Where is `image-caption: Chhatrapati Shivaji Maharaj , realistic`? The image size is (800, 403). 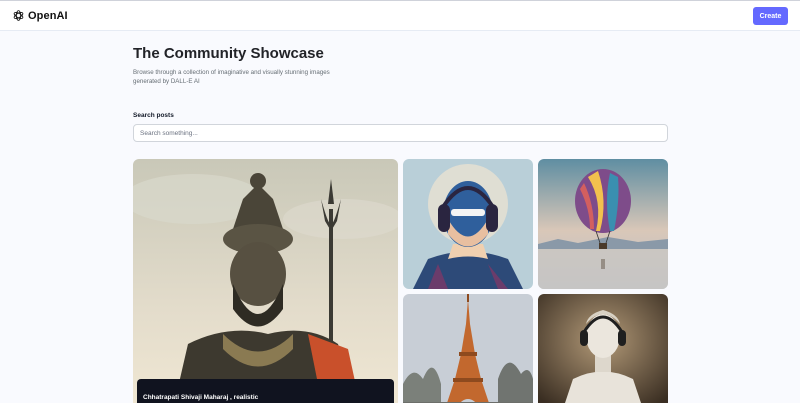 image-caption: Chhatrapati Shivaji Maharaj , realistic is located at coordinates (265, 391).